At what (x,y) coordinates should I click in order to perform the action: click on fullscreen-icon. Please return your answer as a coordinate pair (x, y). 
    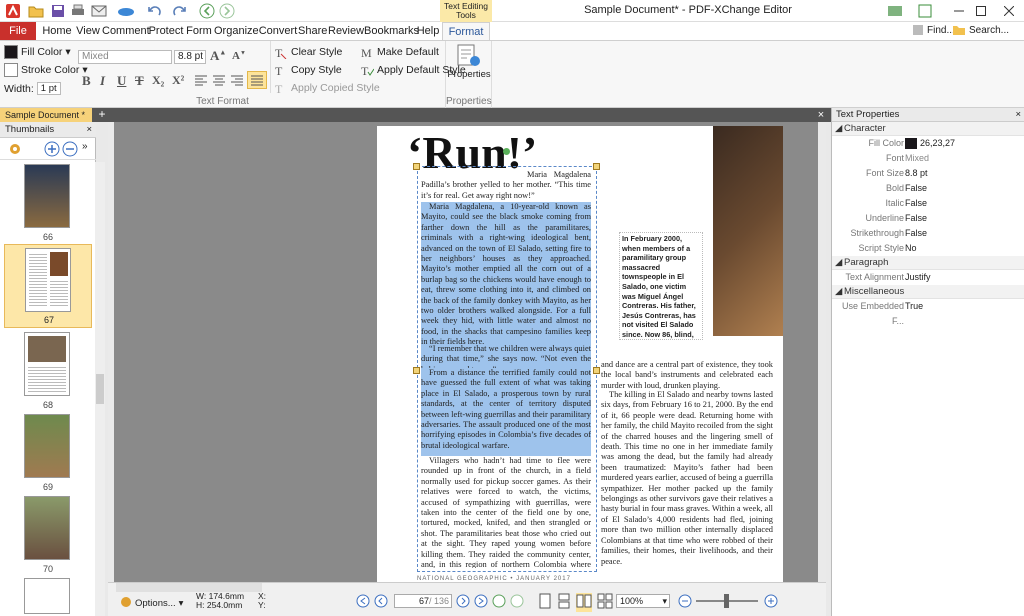
    Looking at the image, I should click on (925, 11).